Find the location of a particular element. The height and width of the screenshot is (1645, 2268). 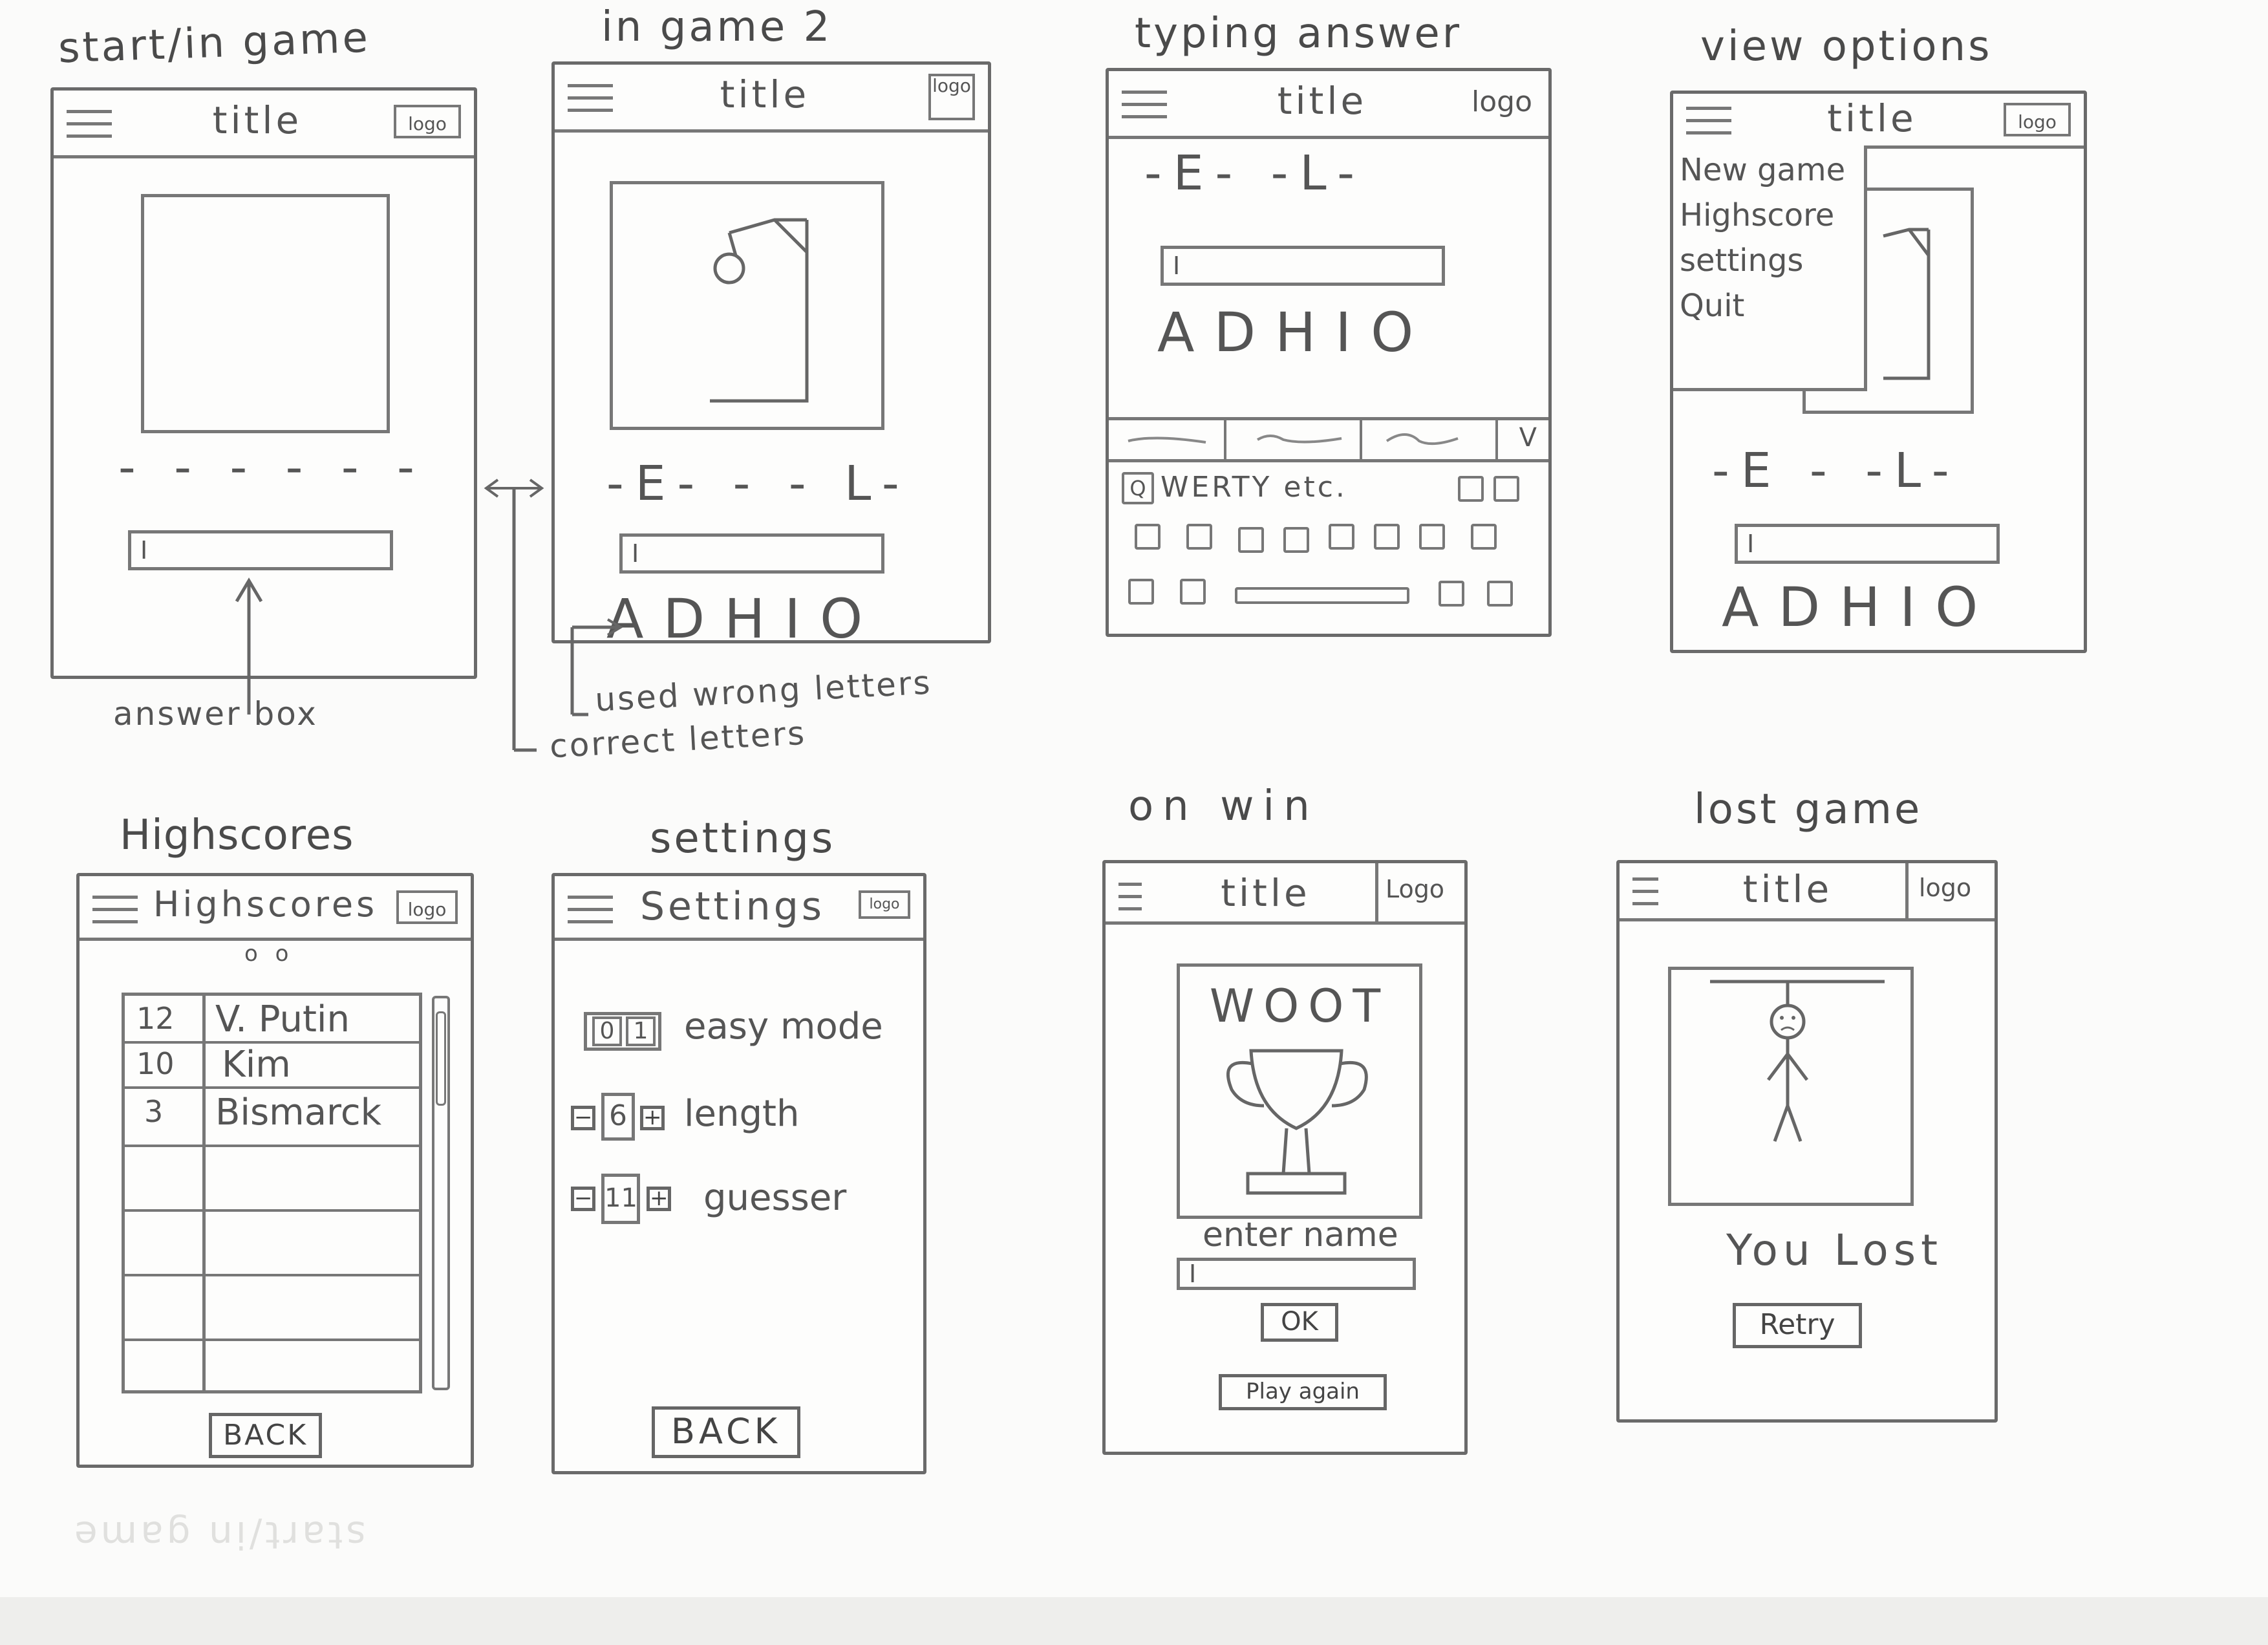

trophy-image: WOOT is located at coordinates (1299, 1091).